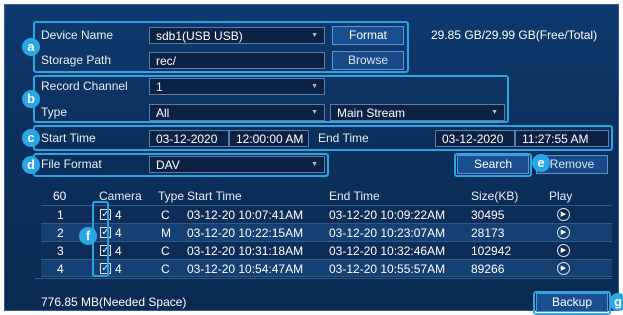 This screenshot has height=315, width=623. What do you see at coordinates (31, 138) in the screenshot?
I see `callout-badge-c: c` at bounding box center [31, 138].